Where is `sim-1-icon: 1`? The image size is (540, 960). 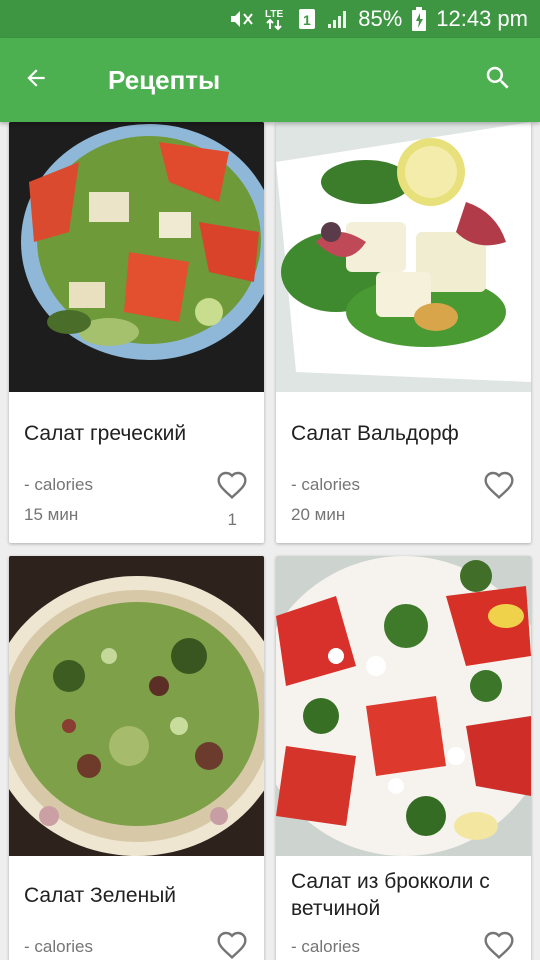
sim-1-icon: 1 is located at coordinates (307, 19).